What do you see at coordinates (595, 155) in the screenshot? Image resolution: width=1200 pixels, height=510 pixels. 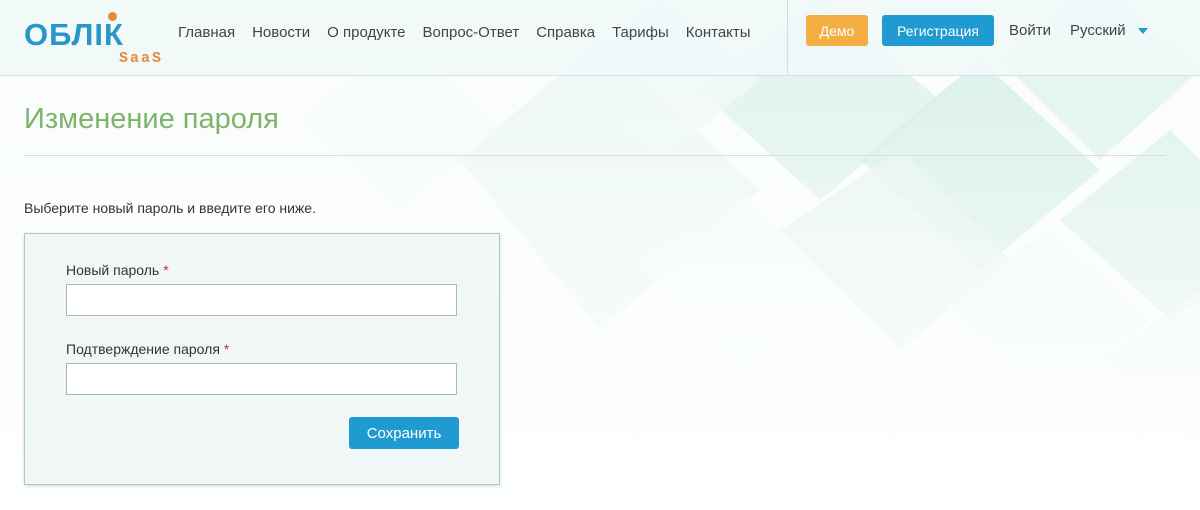 I see `title-divider` at bounding box center [595, 155].